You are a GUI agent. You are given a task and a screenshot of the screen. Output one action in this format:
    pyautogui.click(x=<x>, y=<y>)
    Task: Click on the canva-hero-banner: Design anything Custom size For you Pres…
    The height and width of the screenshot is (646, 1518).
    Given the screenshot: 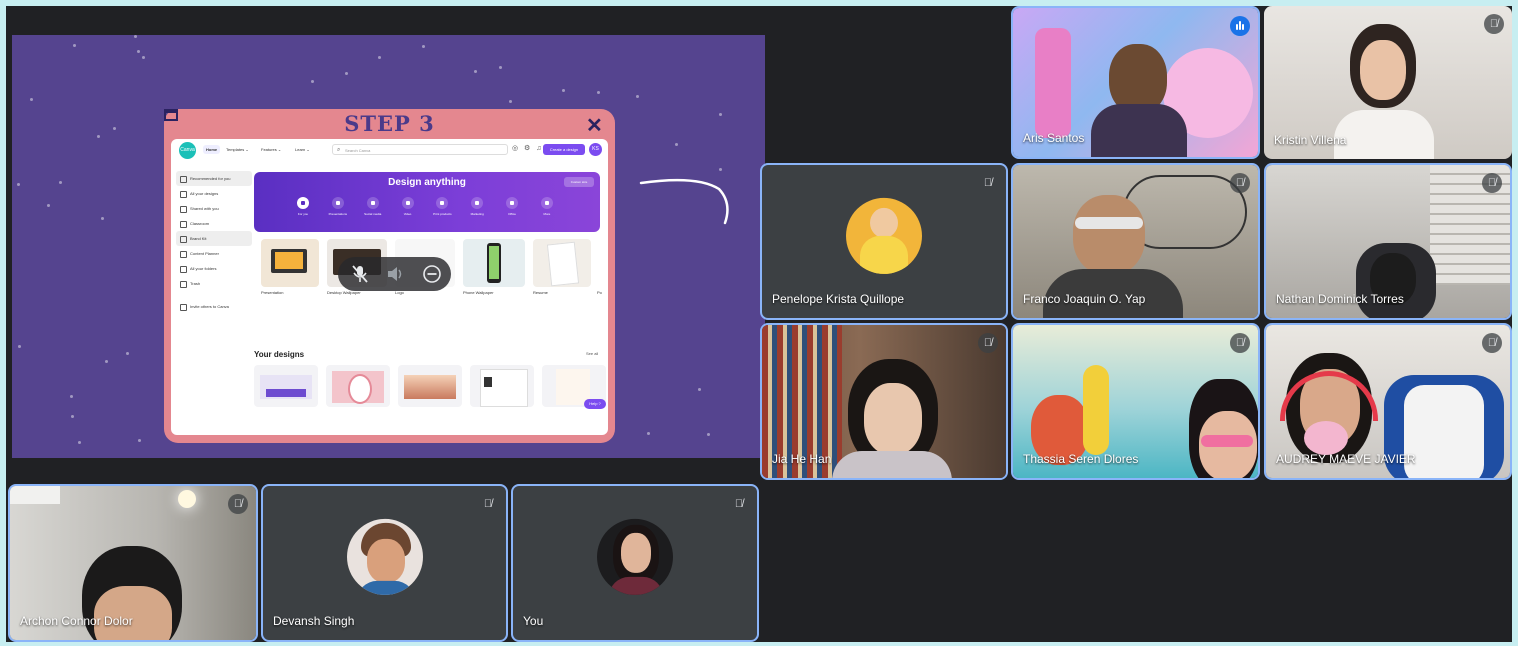 What is the action you would take?
    pyautogui.click(x=427, y=202)
    